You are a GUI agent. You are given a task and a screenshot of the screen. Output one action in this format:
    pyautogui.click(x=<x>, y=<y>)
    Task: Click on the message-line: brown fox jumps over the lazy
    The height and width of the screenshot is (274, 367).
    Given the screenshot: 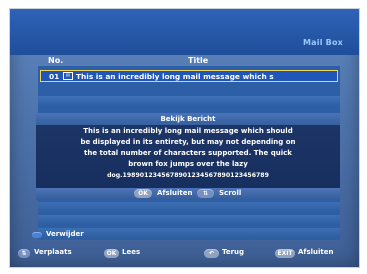 What is the action you would take?
    pyautogui.click(x=188, y=164)
    